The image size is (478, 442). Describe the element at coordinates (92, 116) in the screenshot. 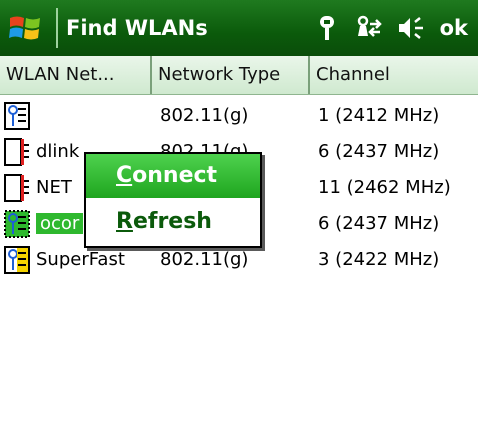

I see `network-name` at that location.